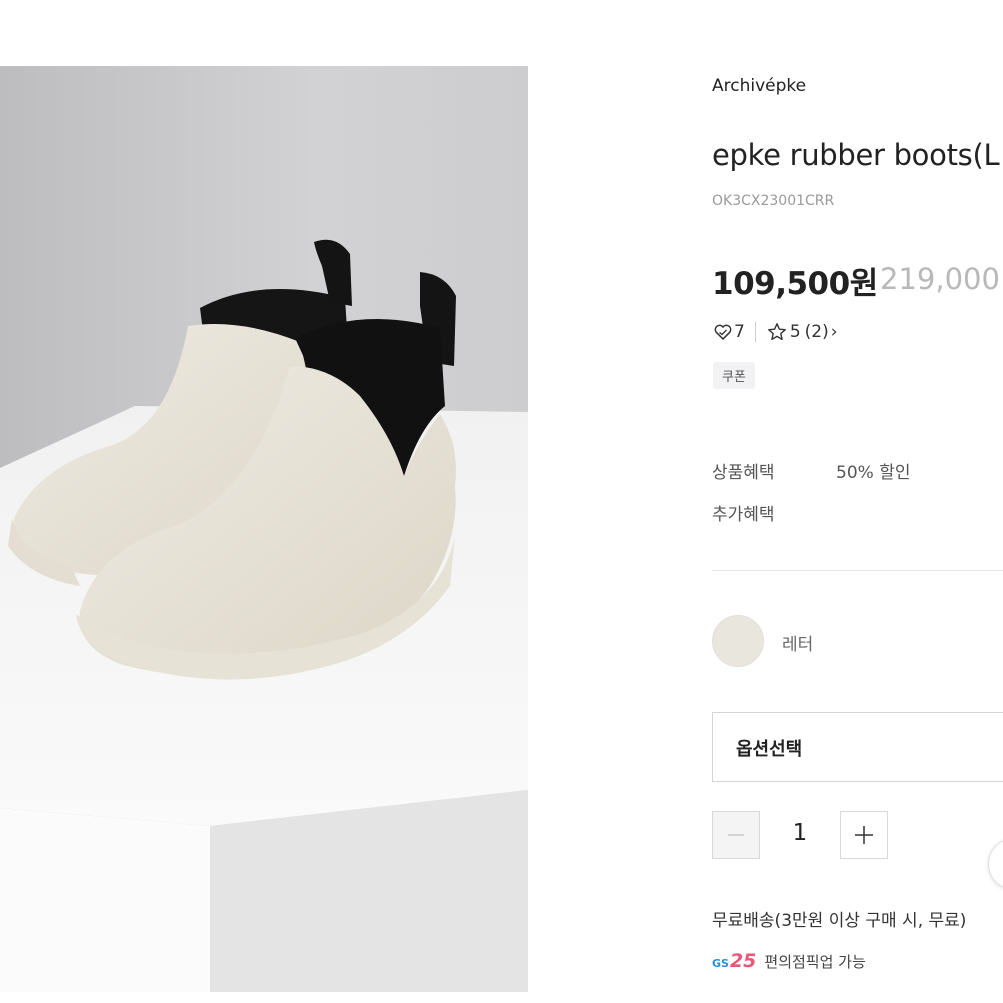 The image size is (1003, 1003). I want to click on color-name: 레터, so click(798, 645).